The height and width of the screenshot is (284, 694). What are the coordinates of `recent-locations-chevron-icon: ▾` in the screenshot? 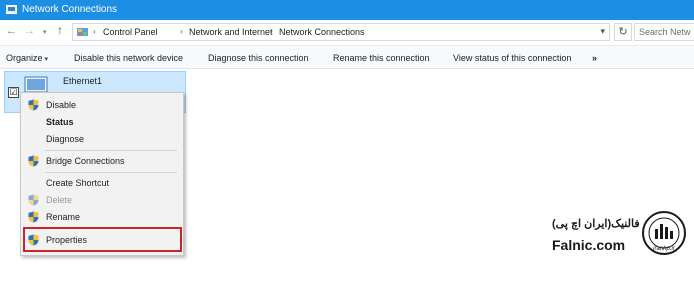 It's located at (45, 33).